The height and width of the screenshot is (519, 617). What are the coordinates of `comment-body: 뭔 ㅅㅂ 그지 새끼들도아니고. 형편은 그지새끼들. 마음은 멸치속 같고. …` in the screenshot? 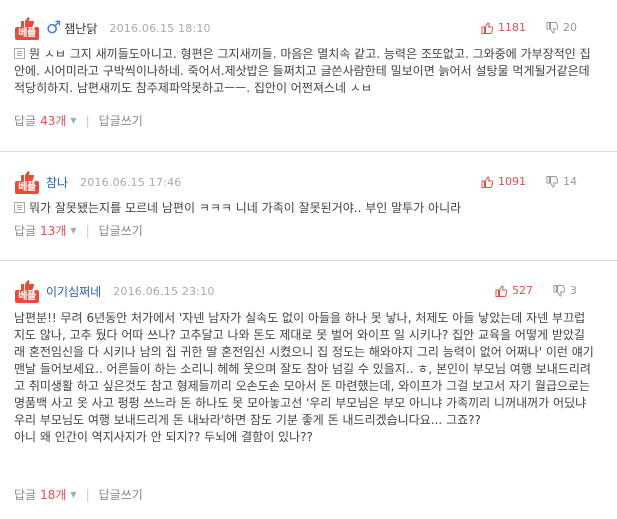 It's located at (304, 71).